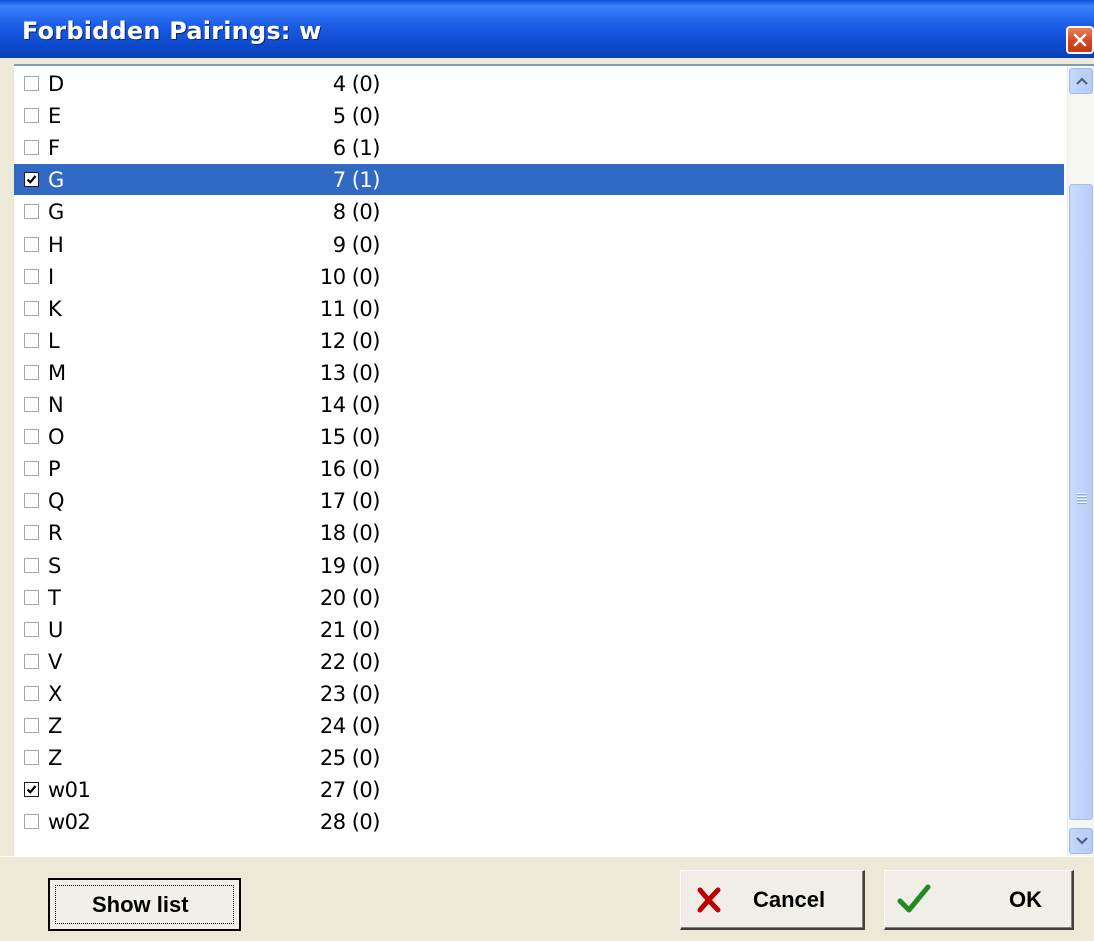  I want to click on item-name: w02, so click(69, 822).